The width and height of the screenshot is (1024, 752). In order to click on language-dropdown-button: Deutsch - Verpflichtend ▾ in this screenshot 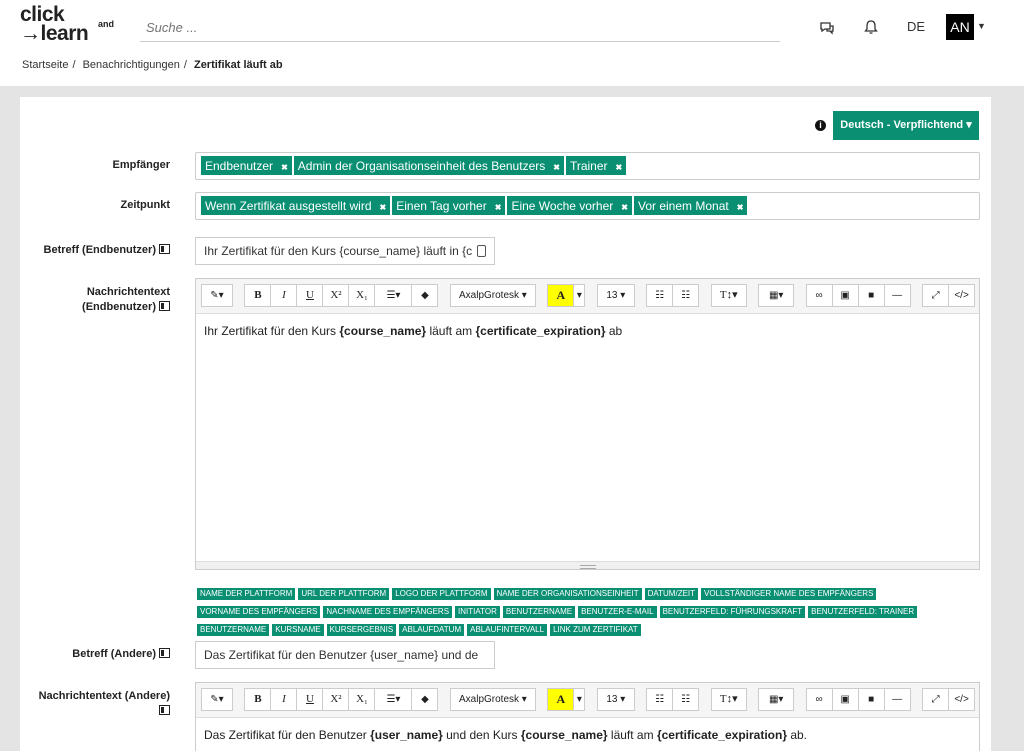, I will do `click(906, 125)`.